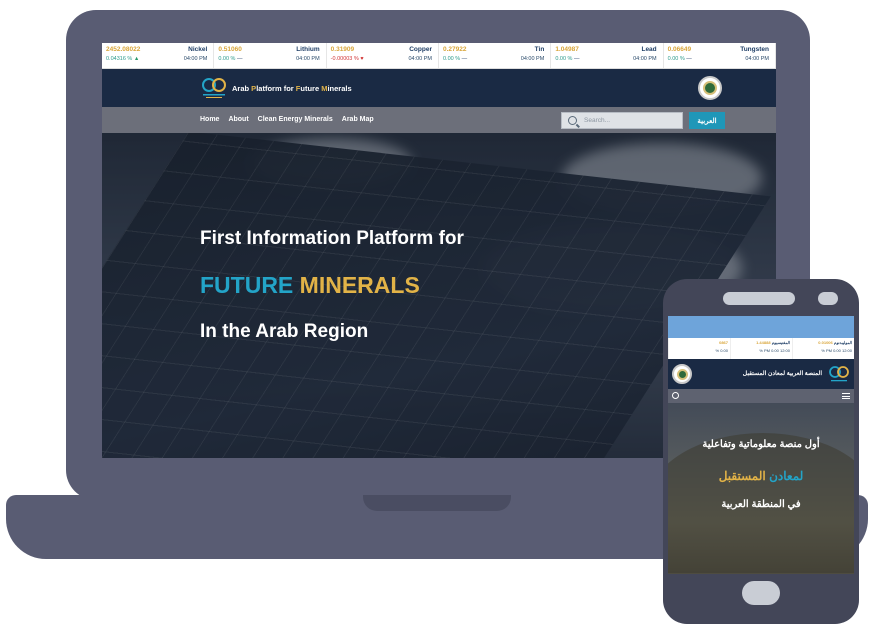 The height and width of the screenshot is (628, 871). I want to click on mobile-hero-blue-word: لمعادن, so click(786, 476).